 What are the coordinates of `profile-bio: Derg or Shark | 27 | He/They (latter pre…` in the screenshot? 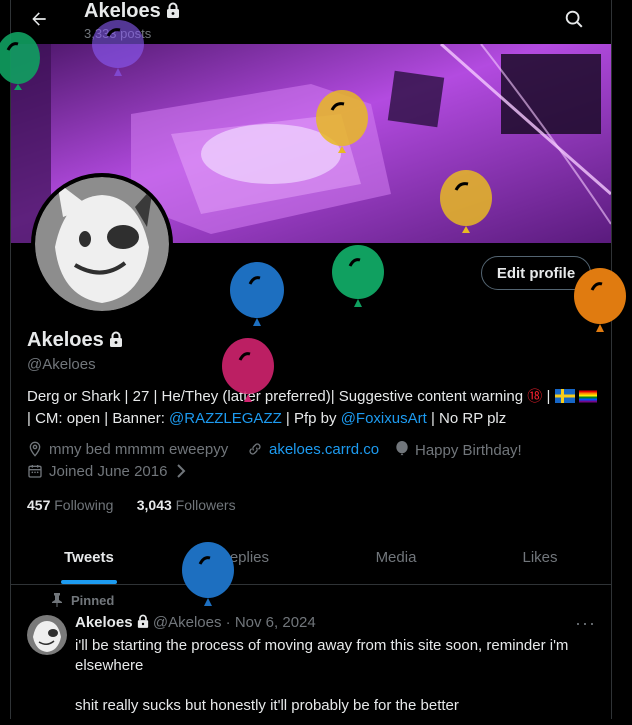 It's located at (312, 408).